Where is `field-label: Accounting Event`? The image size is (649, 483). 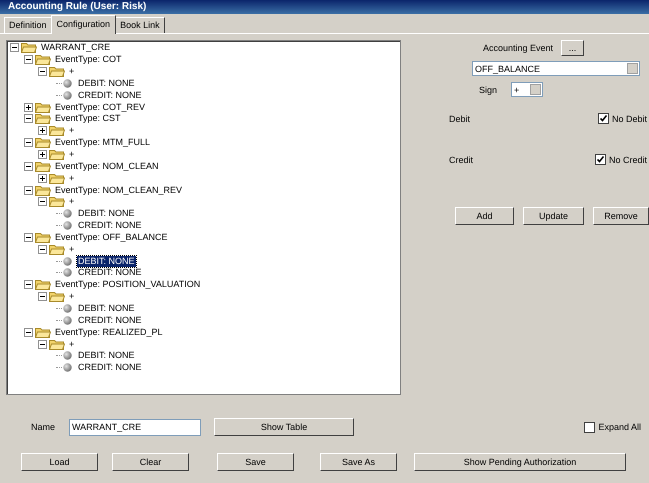 field-label: Accounting Event is located at coordinates (518, 48).